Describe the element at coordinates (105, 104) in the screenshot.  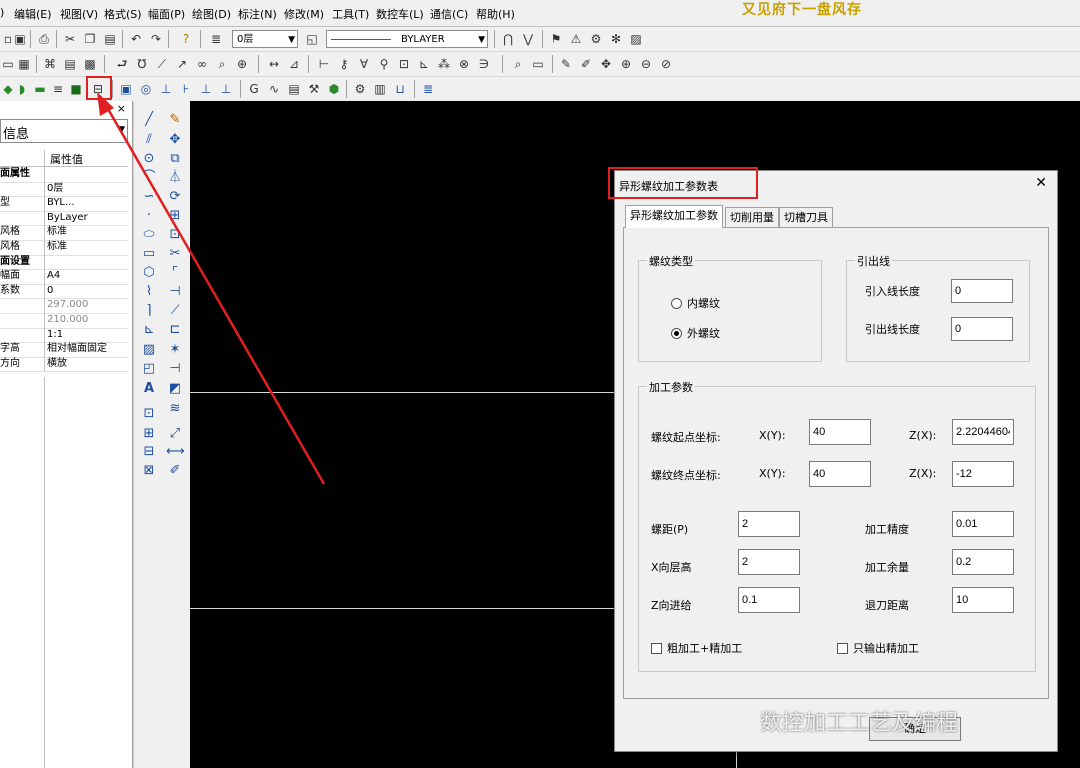
I see `annotation-arrowhead` at that location.